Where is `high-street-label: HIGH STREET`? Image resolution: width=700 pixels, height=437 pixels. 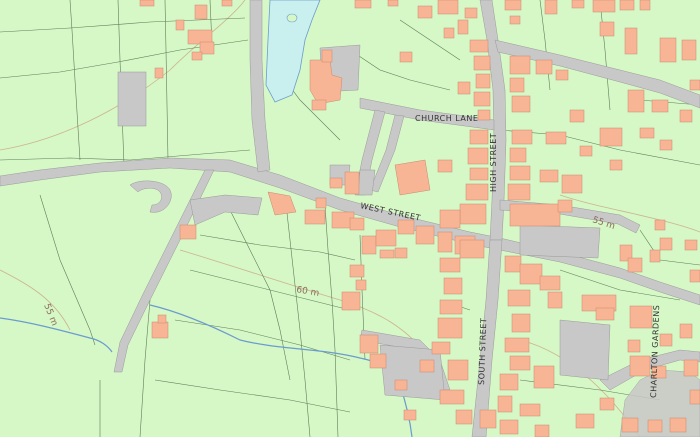
high-street-label: HIGH STREET is located at coordinates (493, 162).